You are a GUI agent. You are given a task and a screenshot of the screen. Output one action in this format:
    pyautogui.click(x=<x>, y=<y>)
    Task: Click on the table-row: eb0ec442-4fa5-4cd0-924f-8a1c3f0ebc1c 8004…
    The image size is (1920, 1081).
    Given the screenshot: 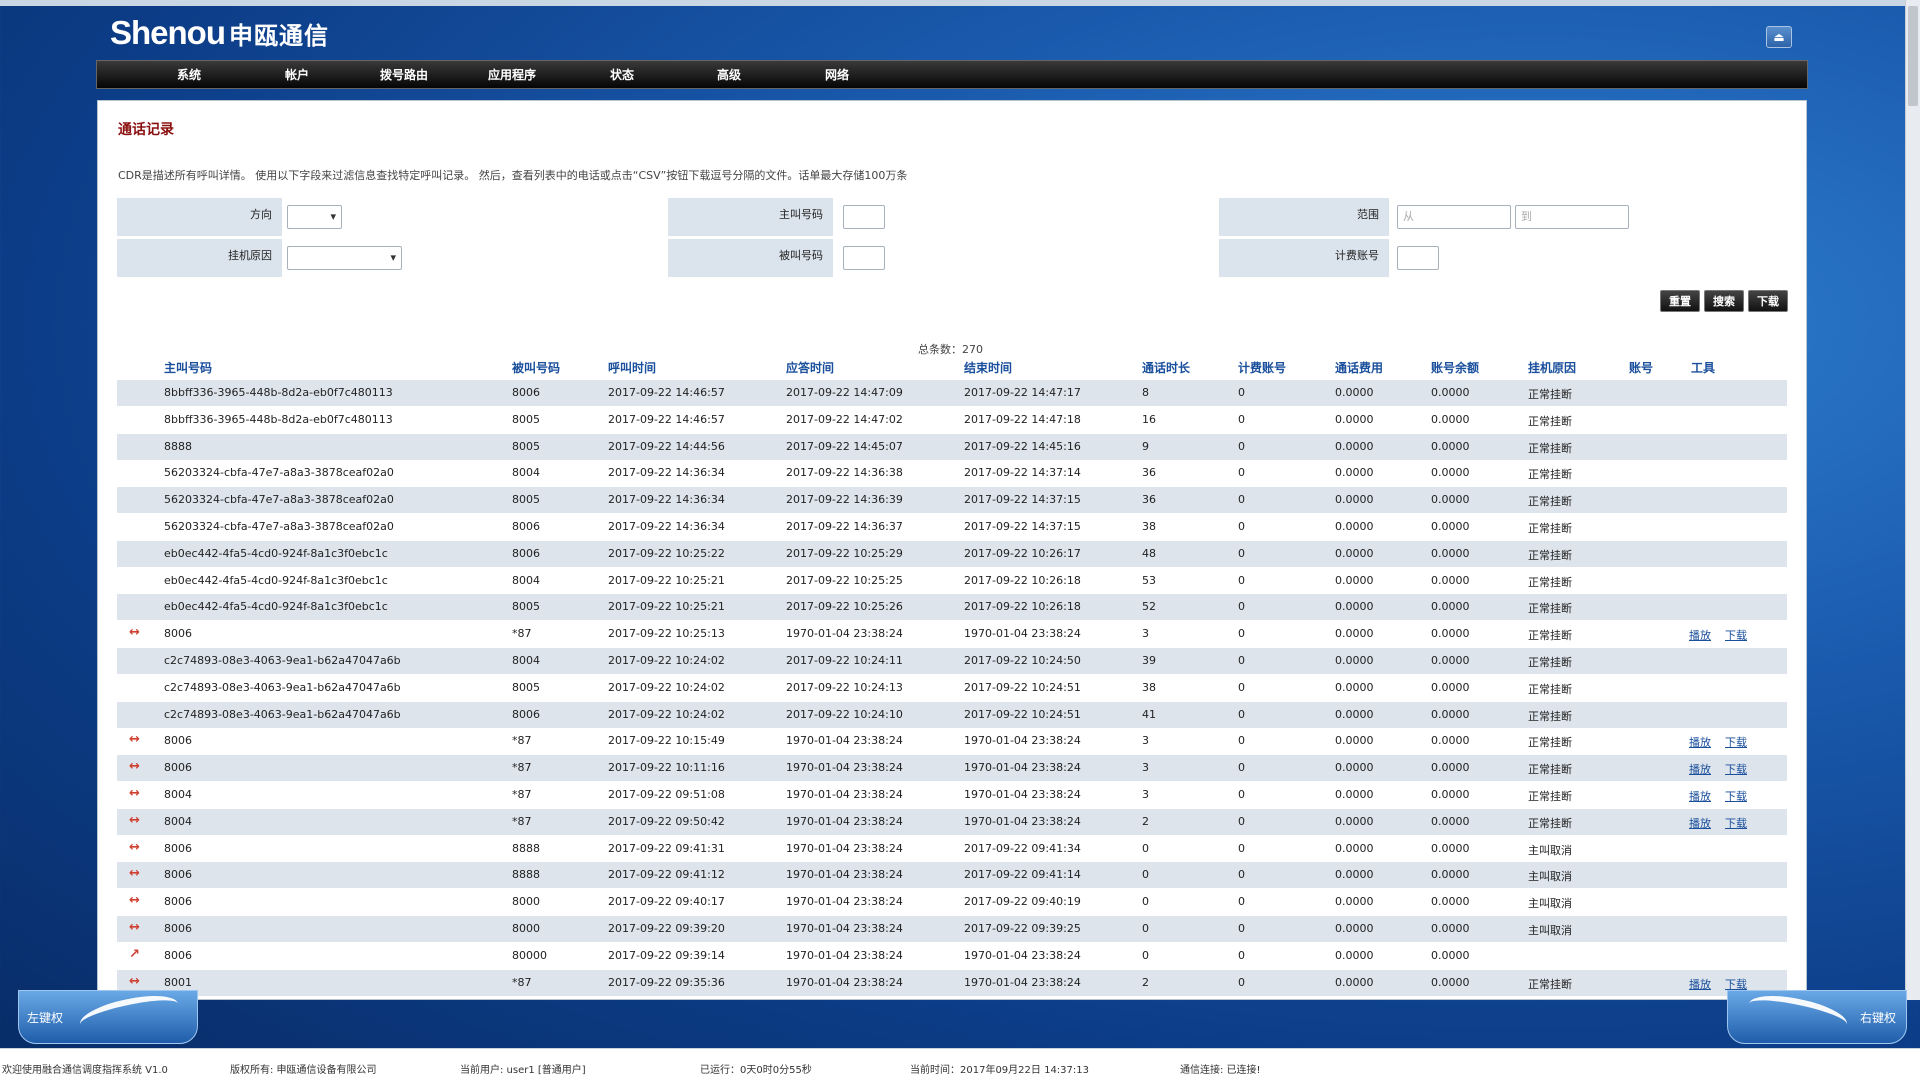 What is the action you would take?
    pyautogui.click(x=952, y=581)
    